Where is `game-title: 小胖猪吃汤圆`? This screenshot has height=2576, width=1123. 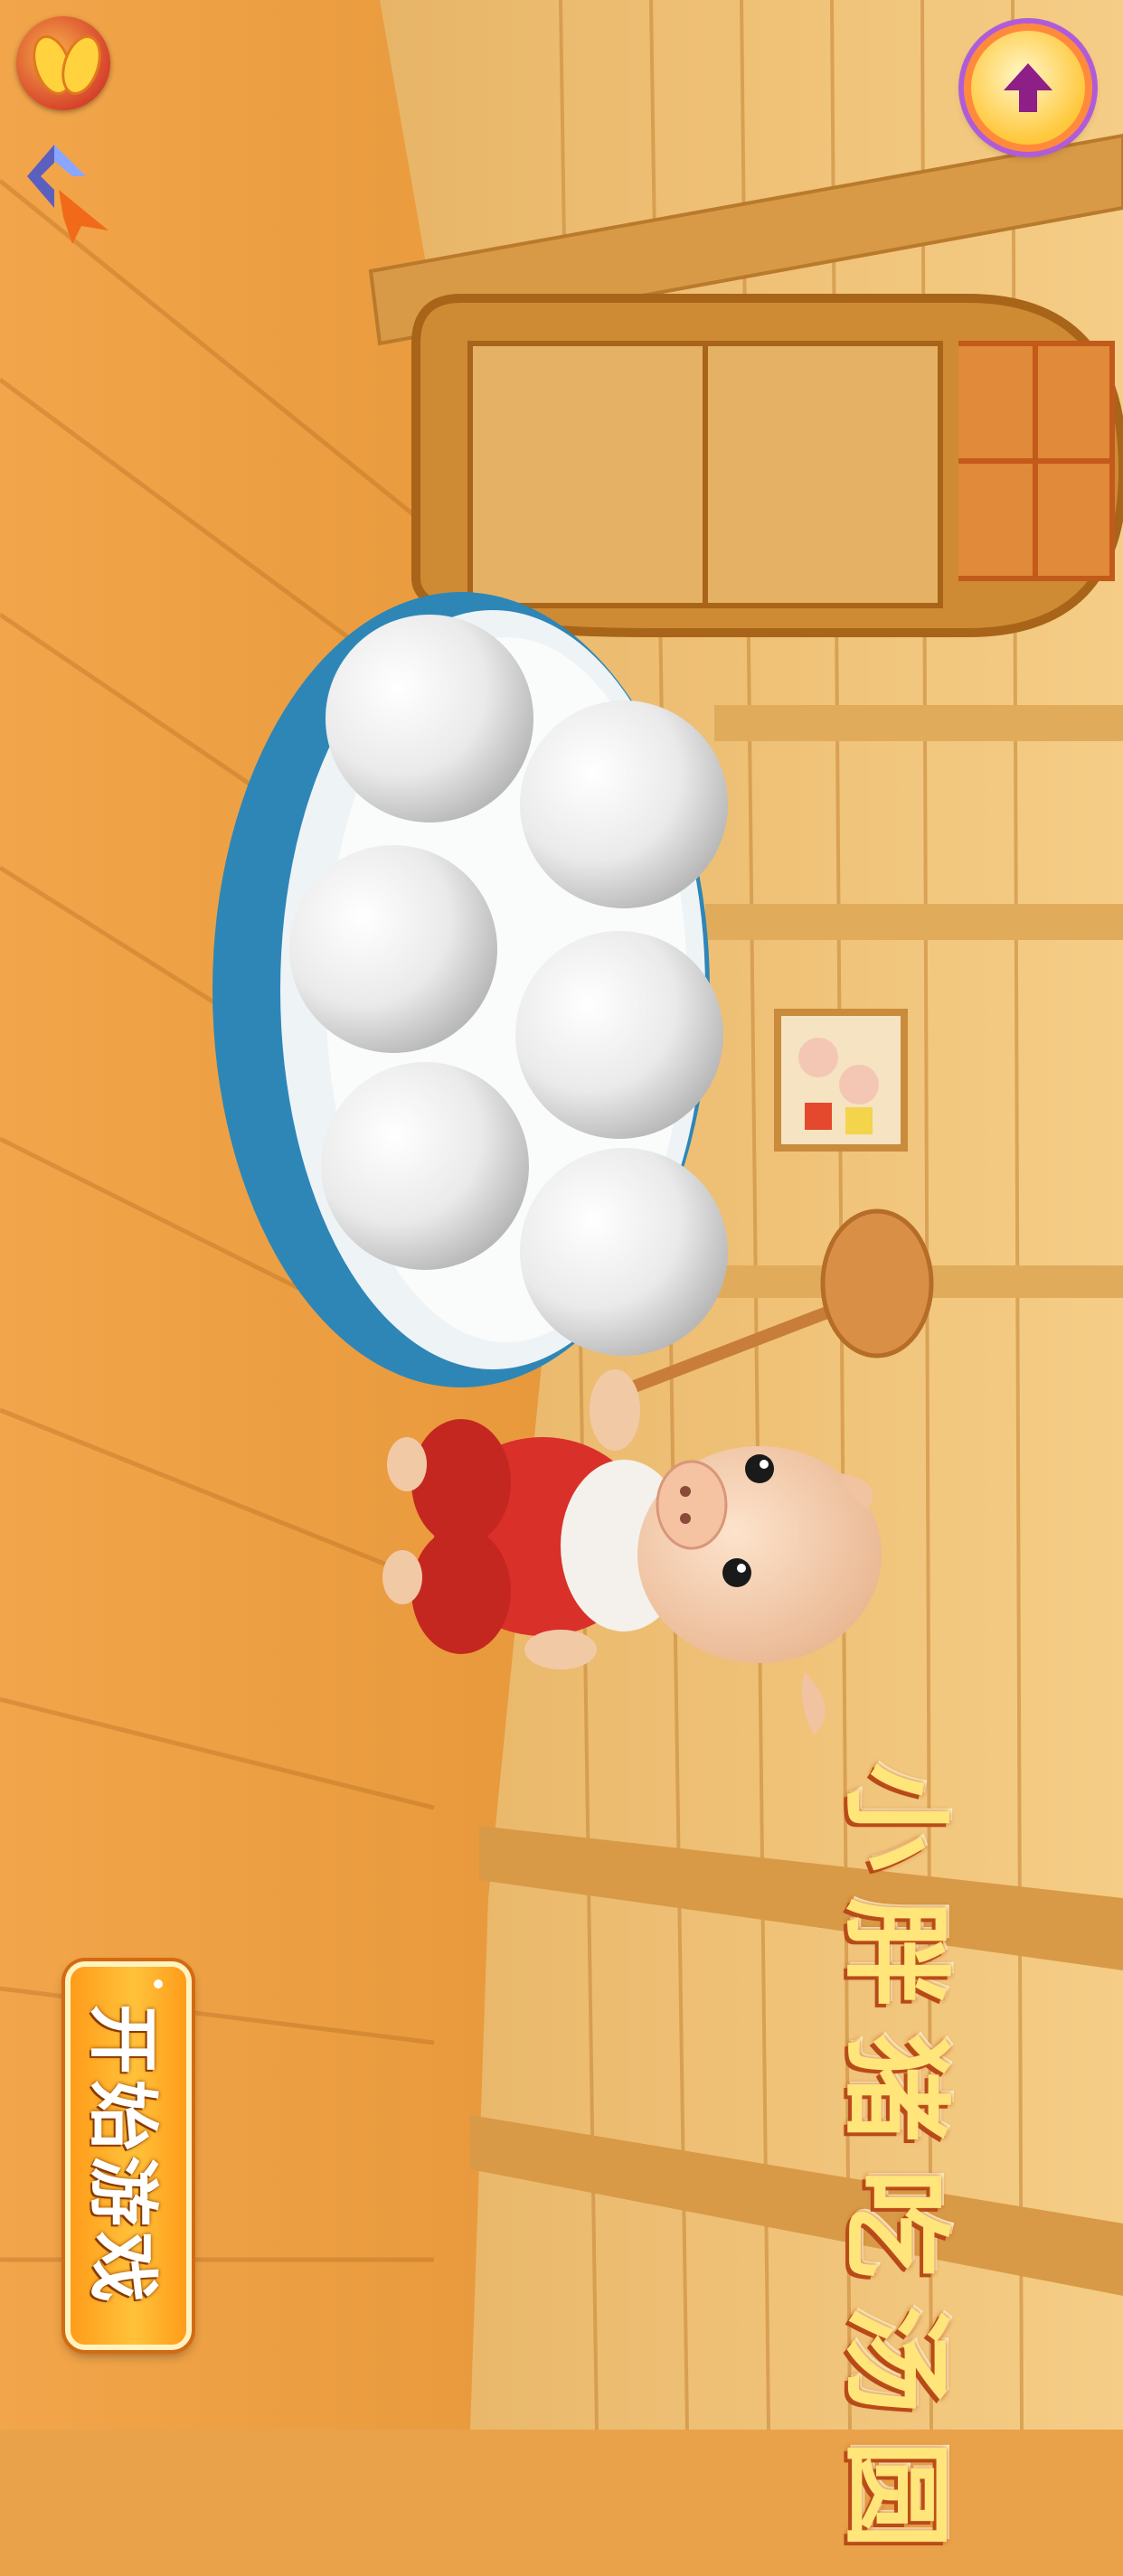 game-title: 小胖猪吃汤圆 is located at coordinates (896, 2169).